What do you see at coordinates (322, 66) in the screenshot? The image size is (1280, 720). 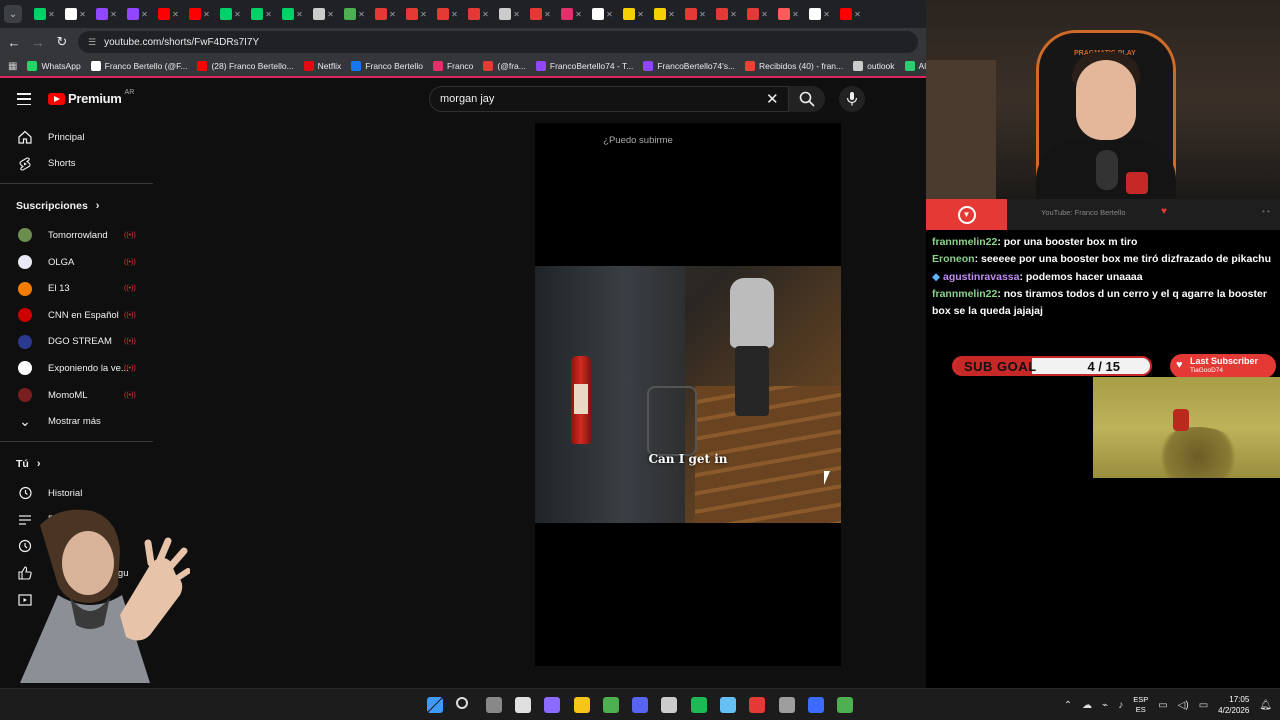 I see `bookmark-item: Netflix` at bounding box center [322, 66].